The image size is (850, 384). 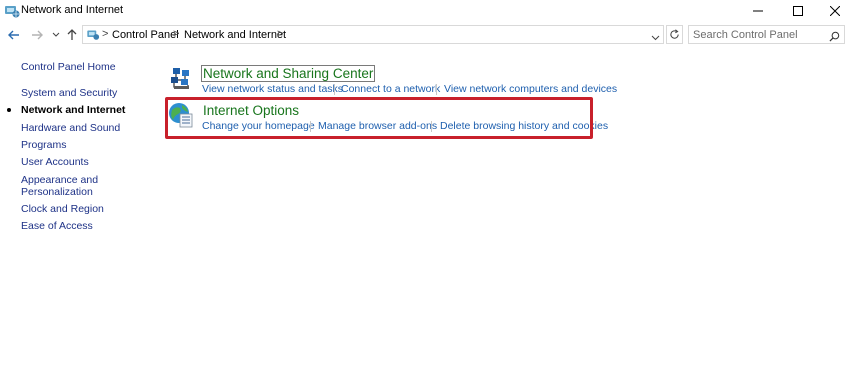 What do you see at coordinates (69, 93) in the screenshot?
I see `sidebar-item-system-and-security: System and Security` at bounding box center [69, 93].